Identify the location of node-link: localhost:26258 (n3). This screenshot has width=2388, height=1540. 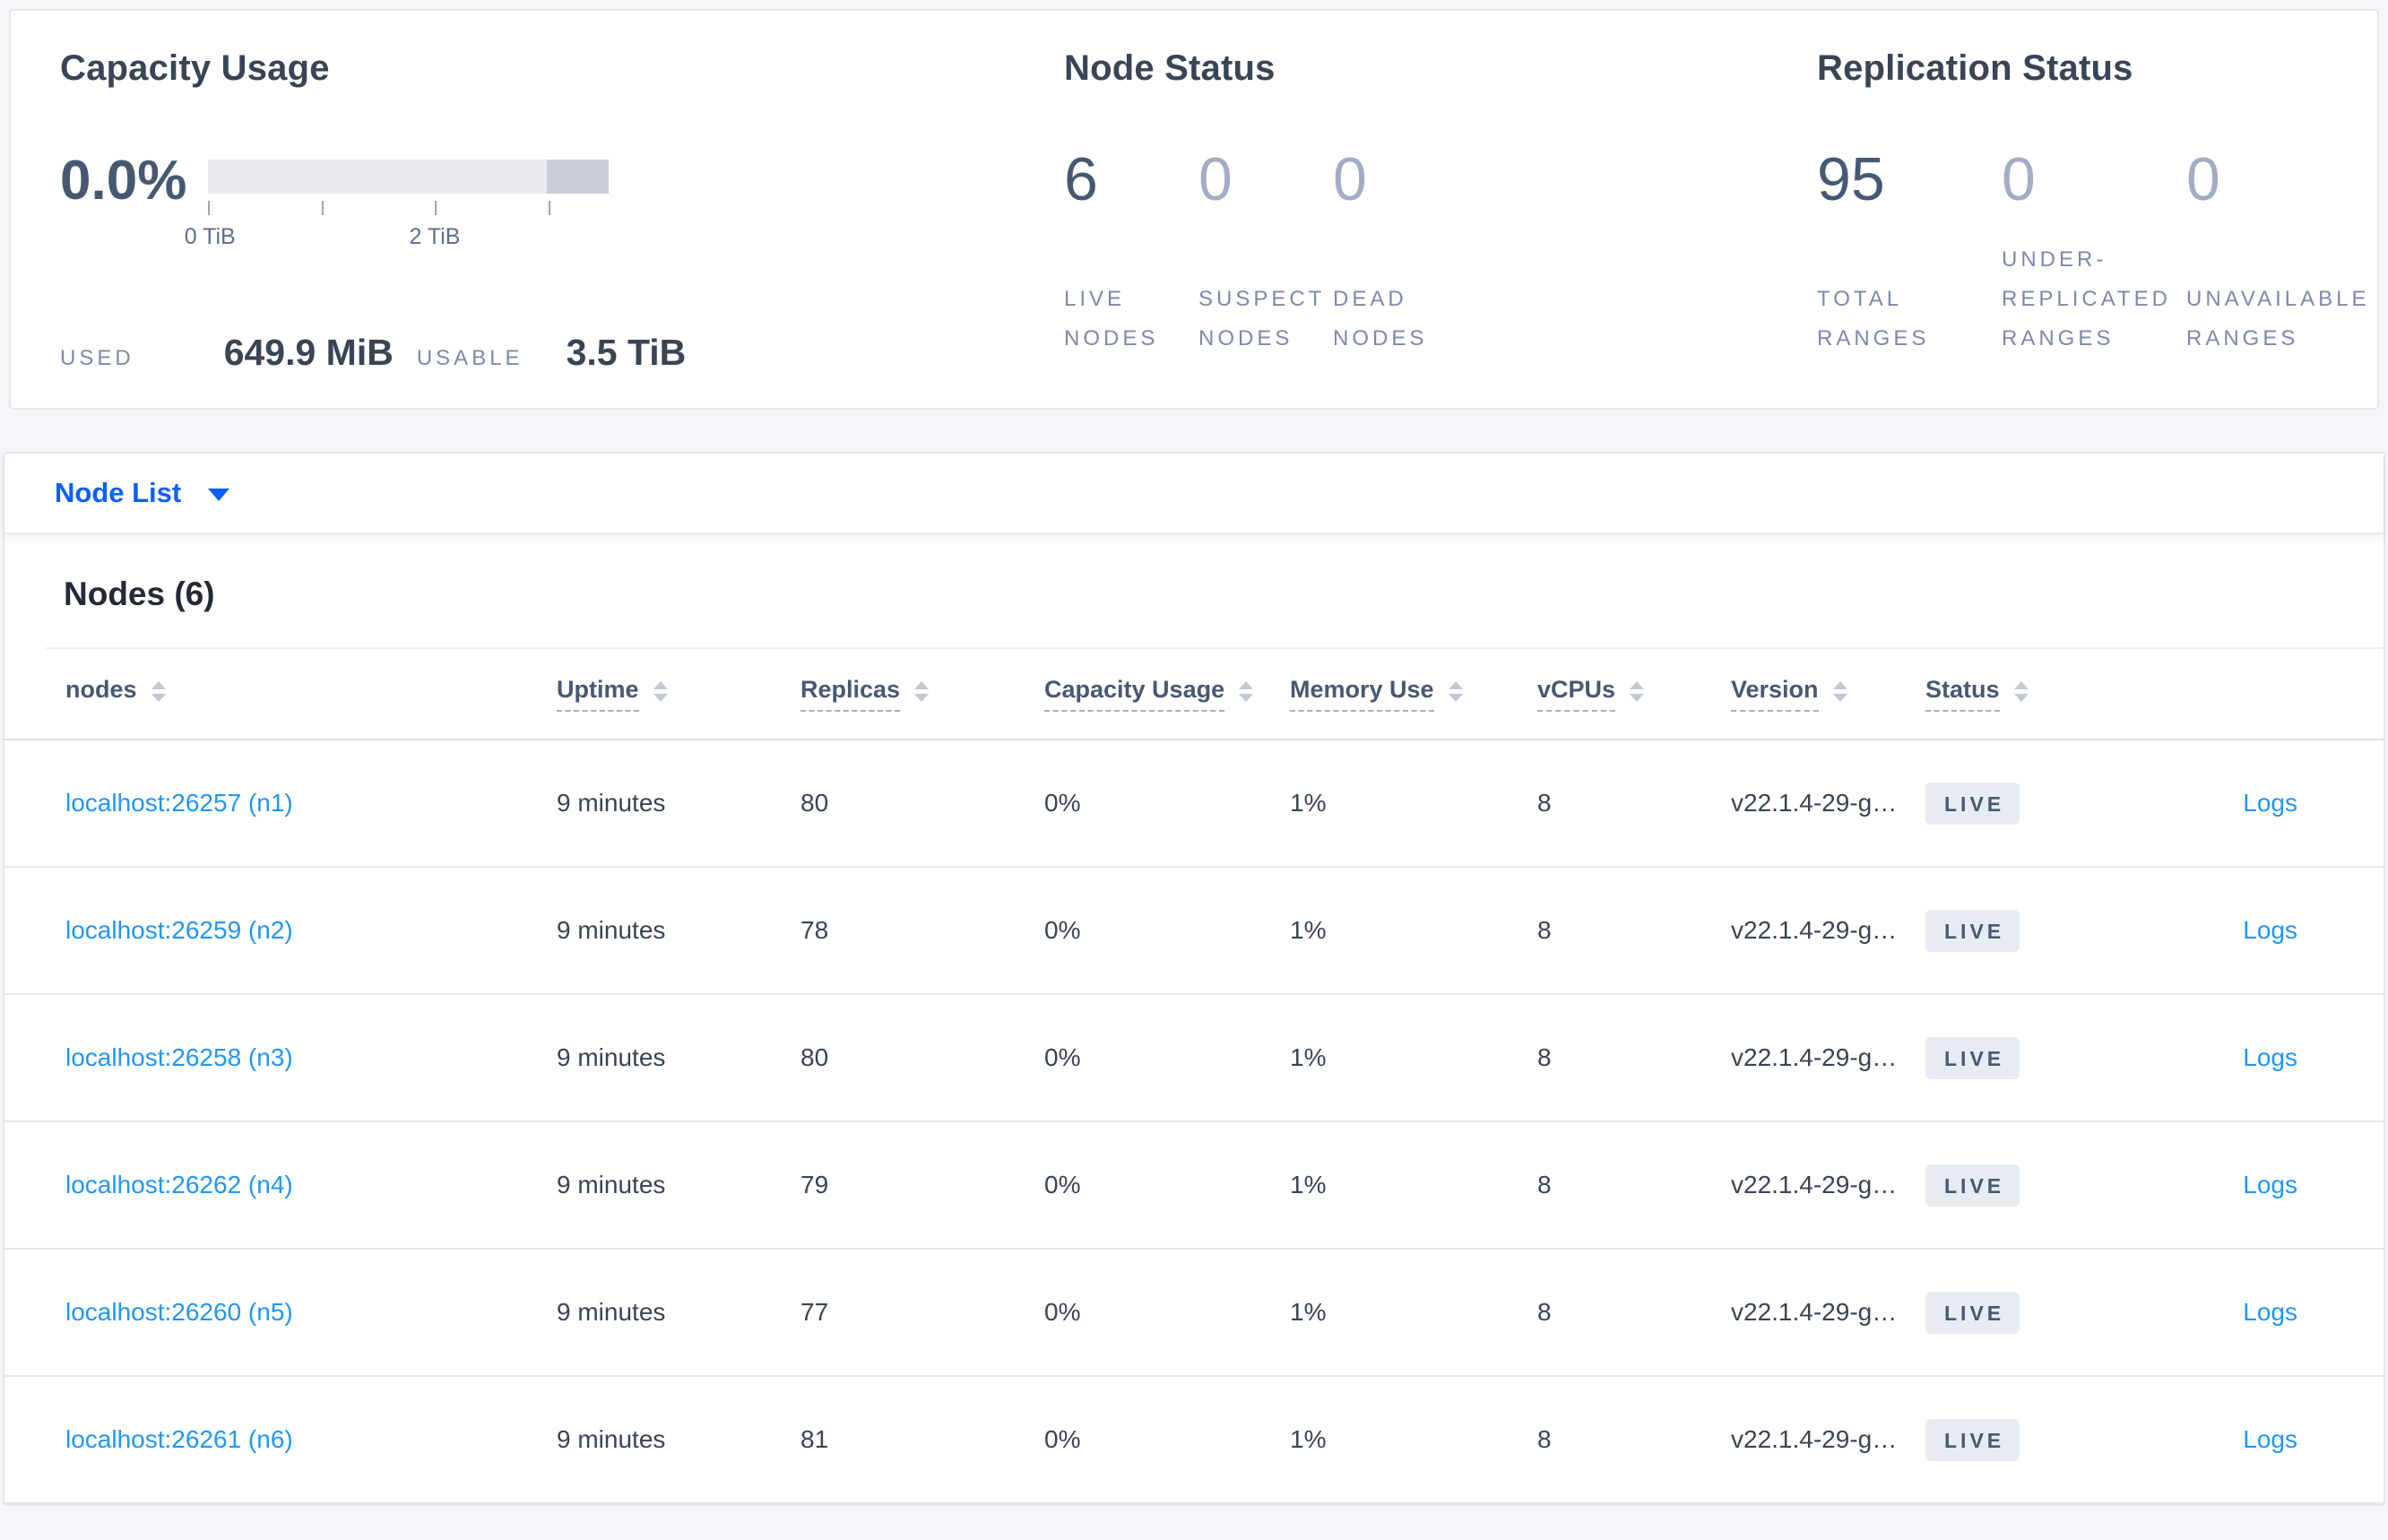
(311, 1058).